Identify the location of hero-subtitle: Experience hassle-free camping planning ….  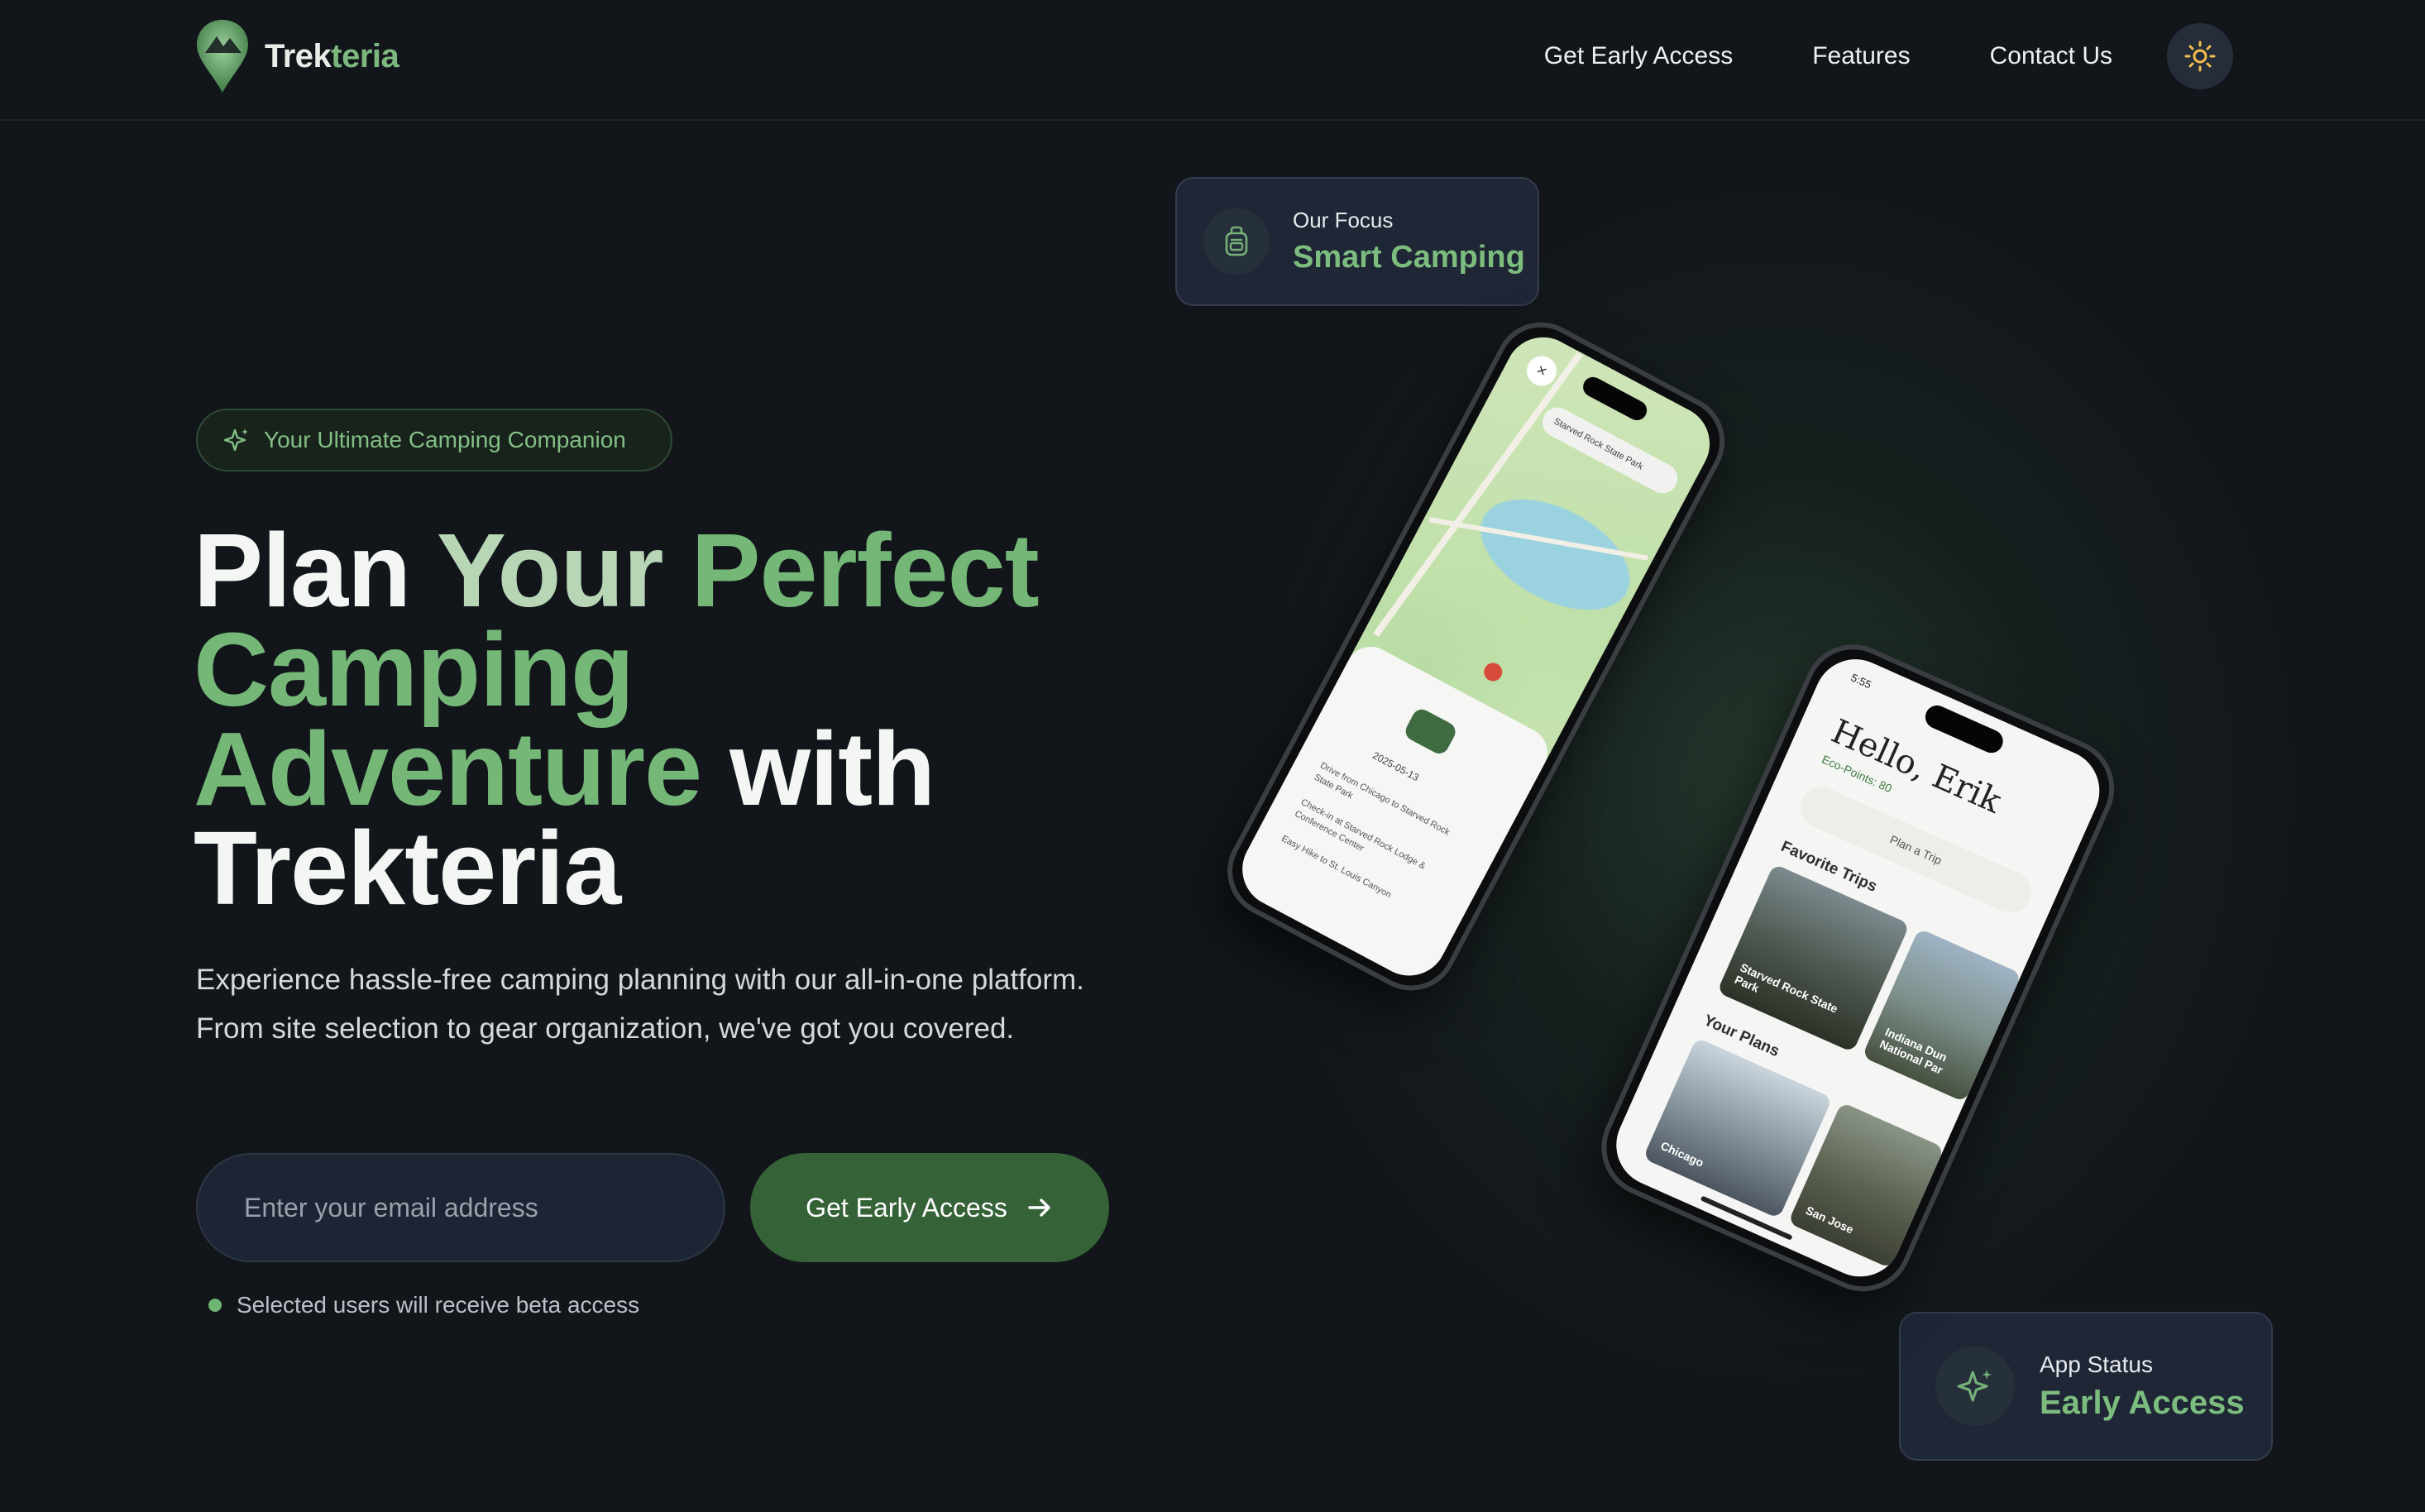
(640, 1004).